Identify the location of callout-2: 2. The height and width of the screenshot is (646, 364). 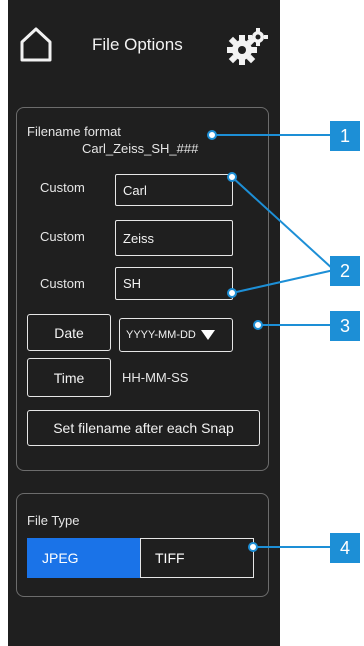
(345, 271).